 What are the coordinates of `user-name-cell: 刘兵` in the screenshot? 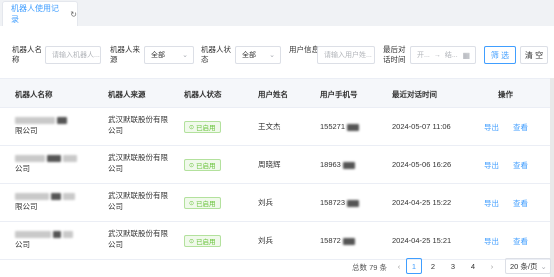 It's located at (265, 240).